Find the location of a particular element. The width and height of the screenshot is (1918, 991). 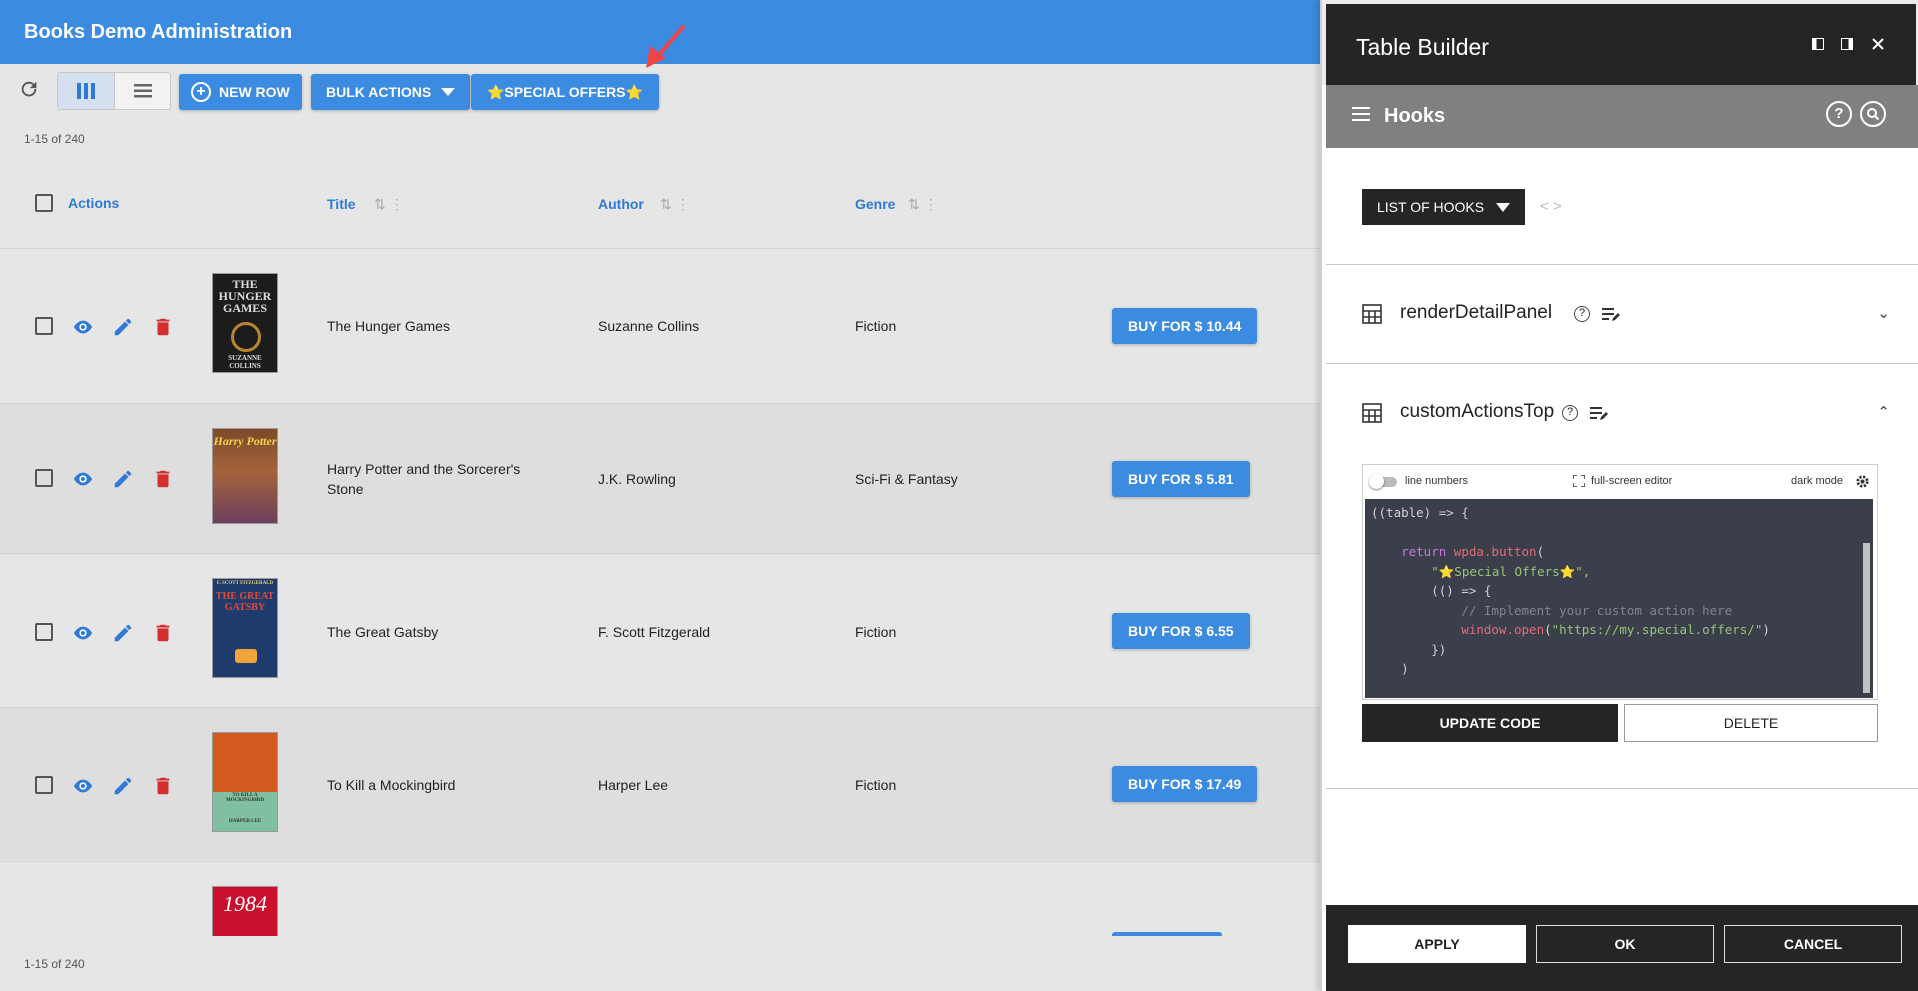

red-arrow-icon is located at coordinates (666, 46).